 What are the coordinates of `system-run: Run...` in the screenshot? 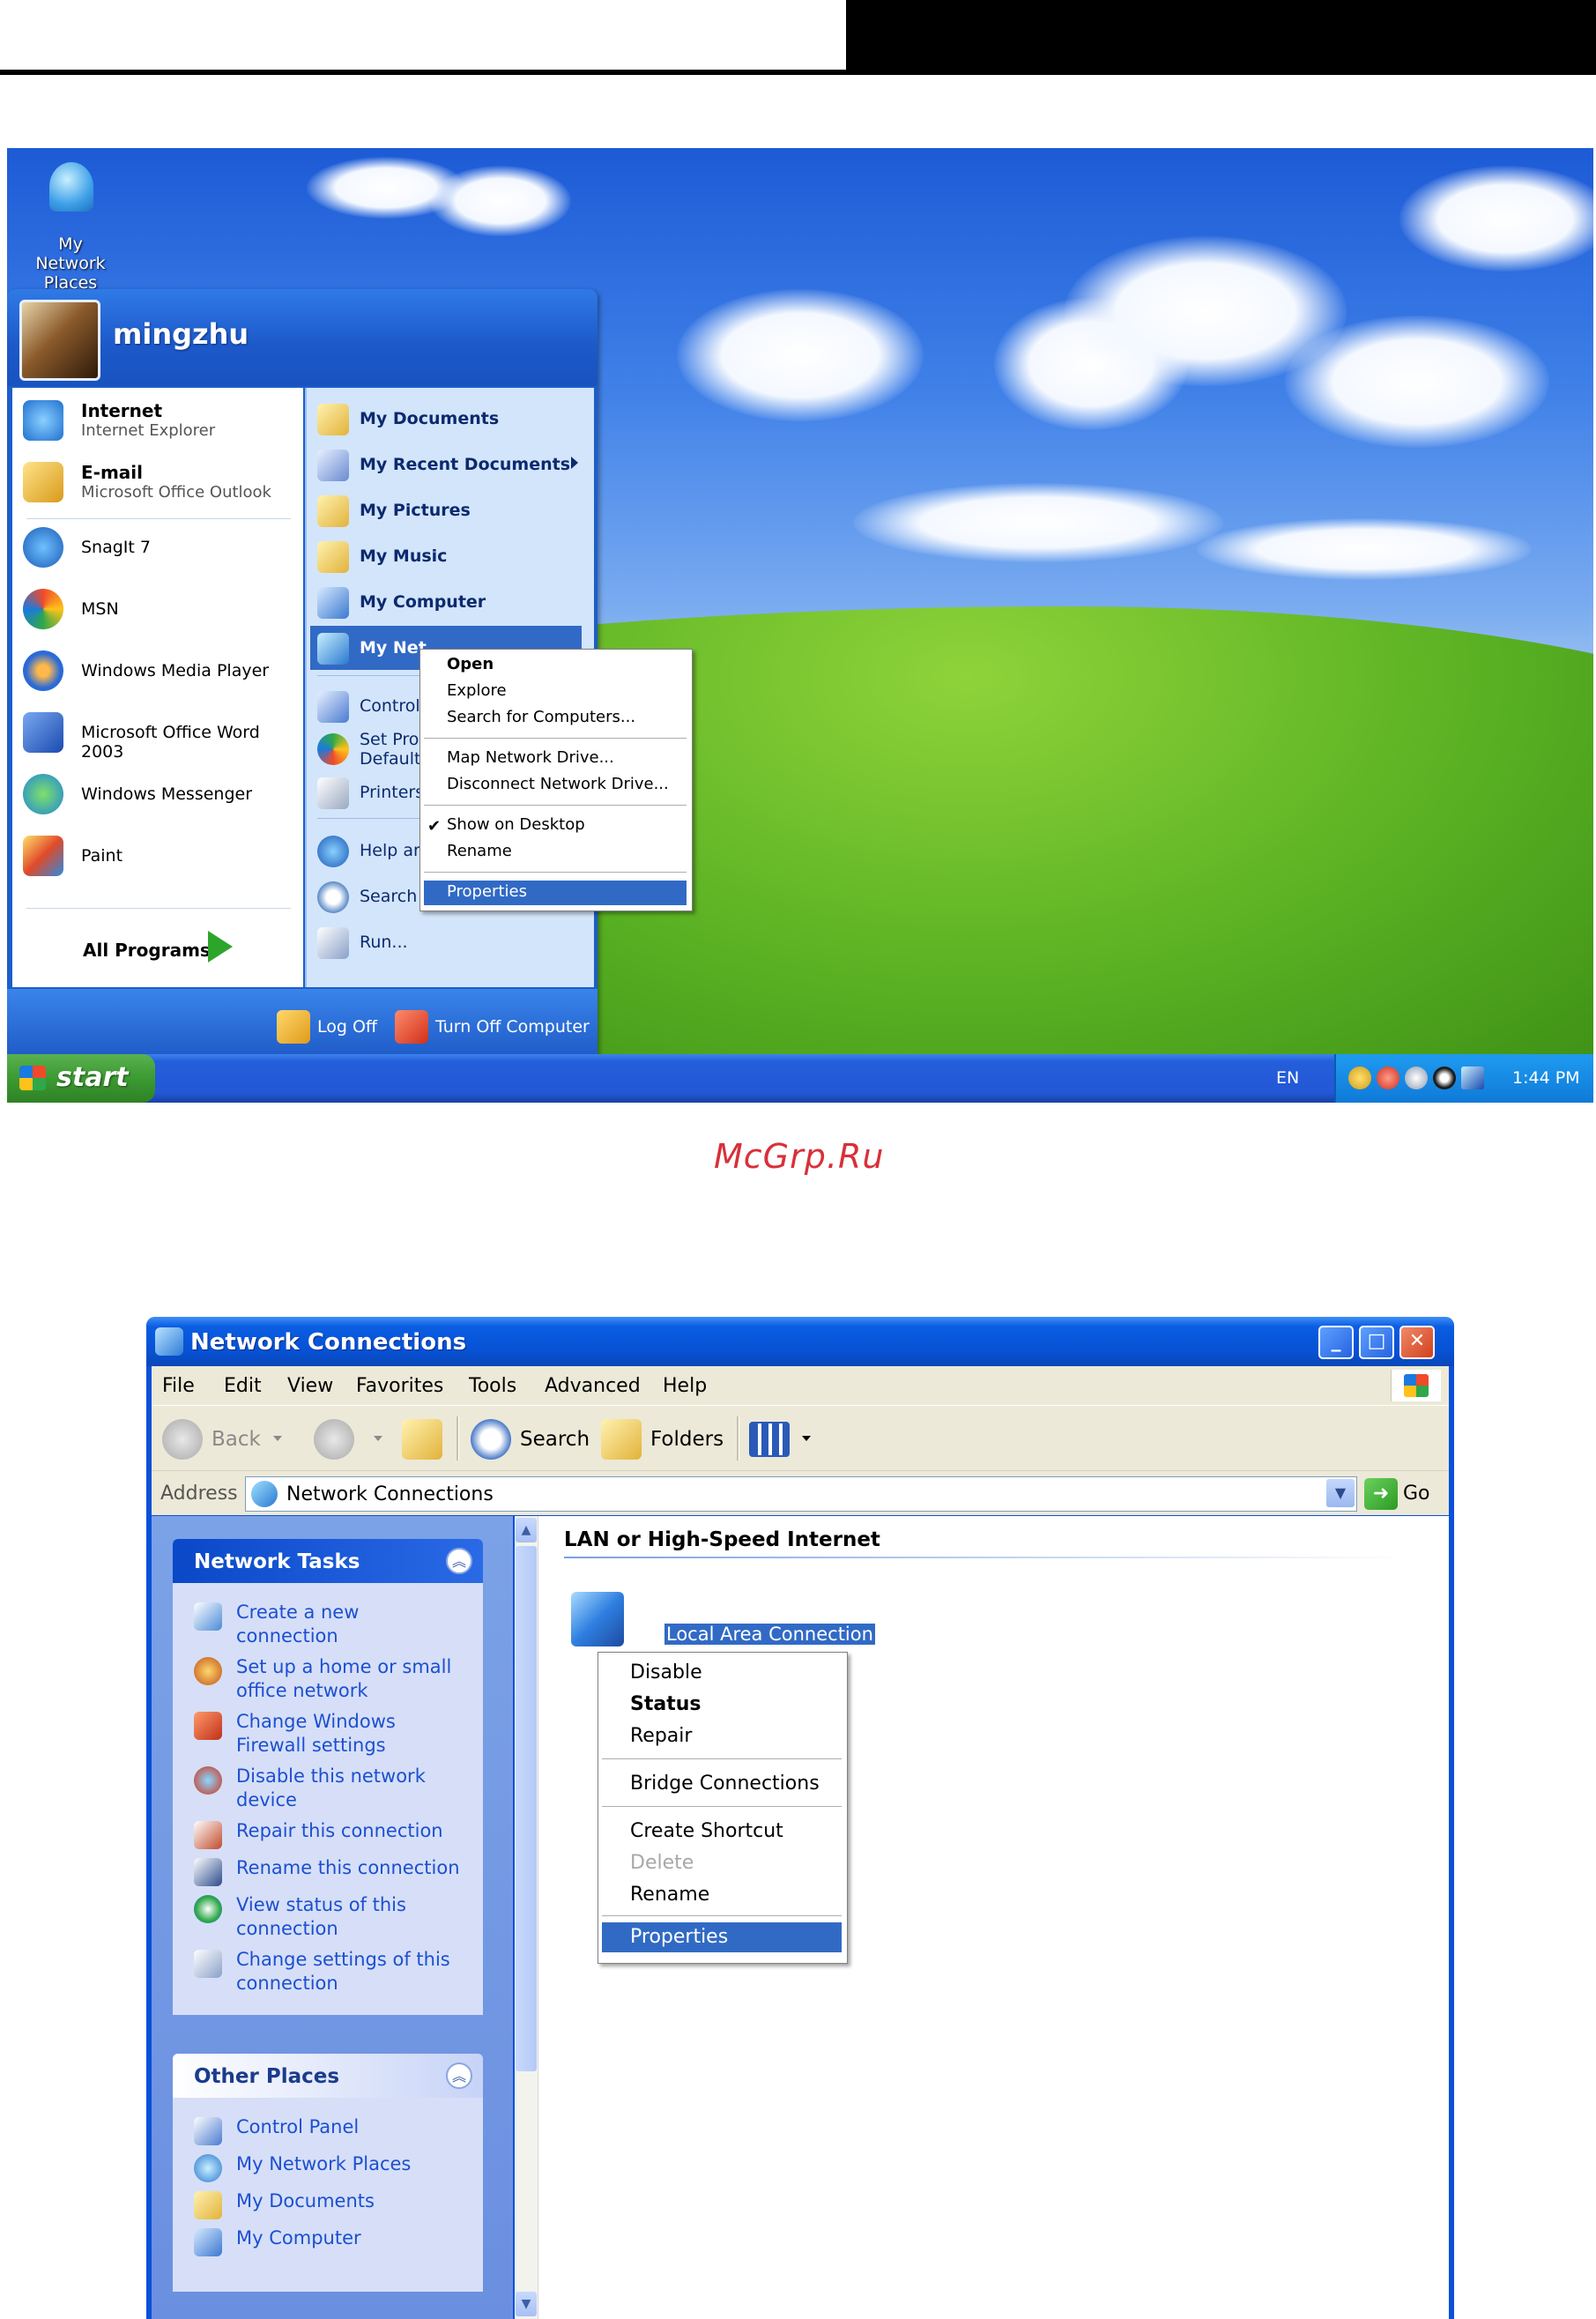 It's located at (450, 942).